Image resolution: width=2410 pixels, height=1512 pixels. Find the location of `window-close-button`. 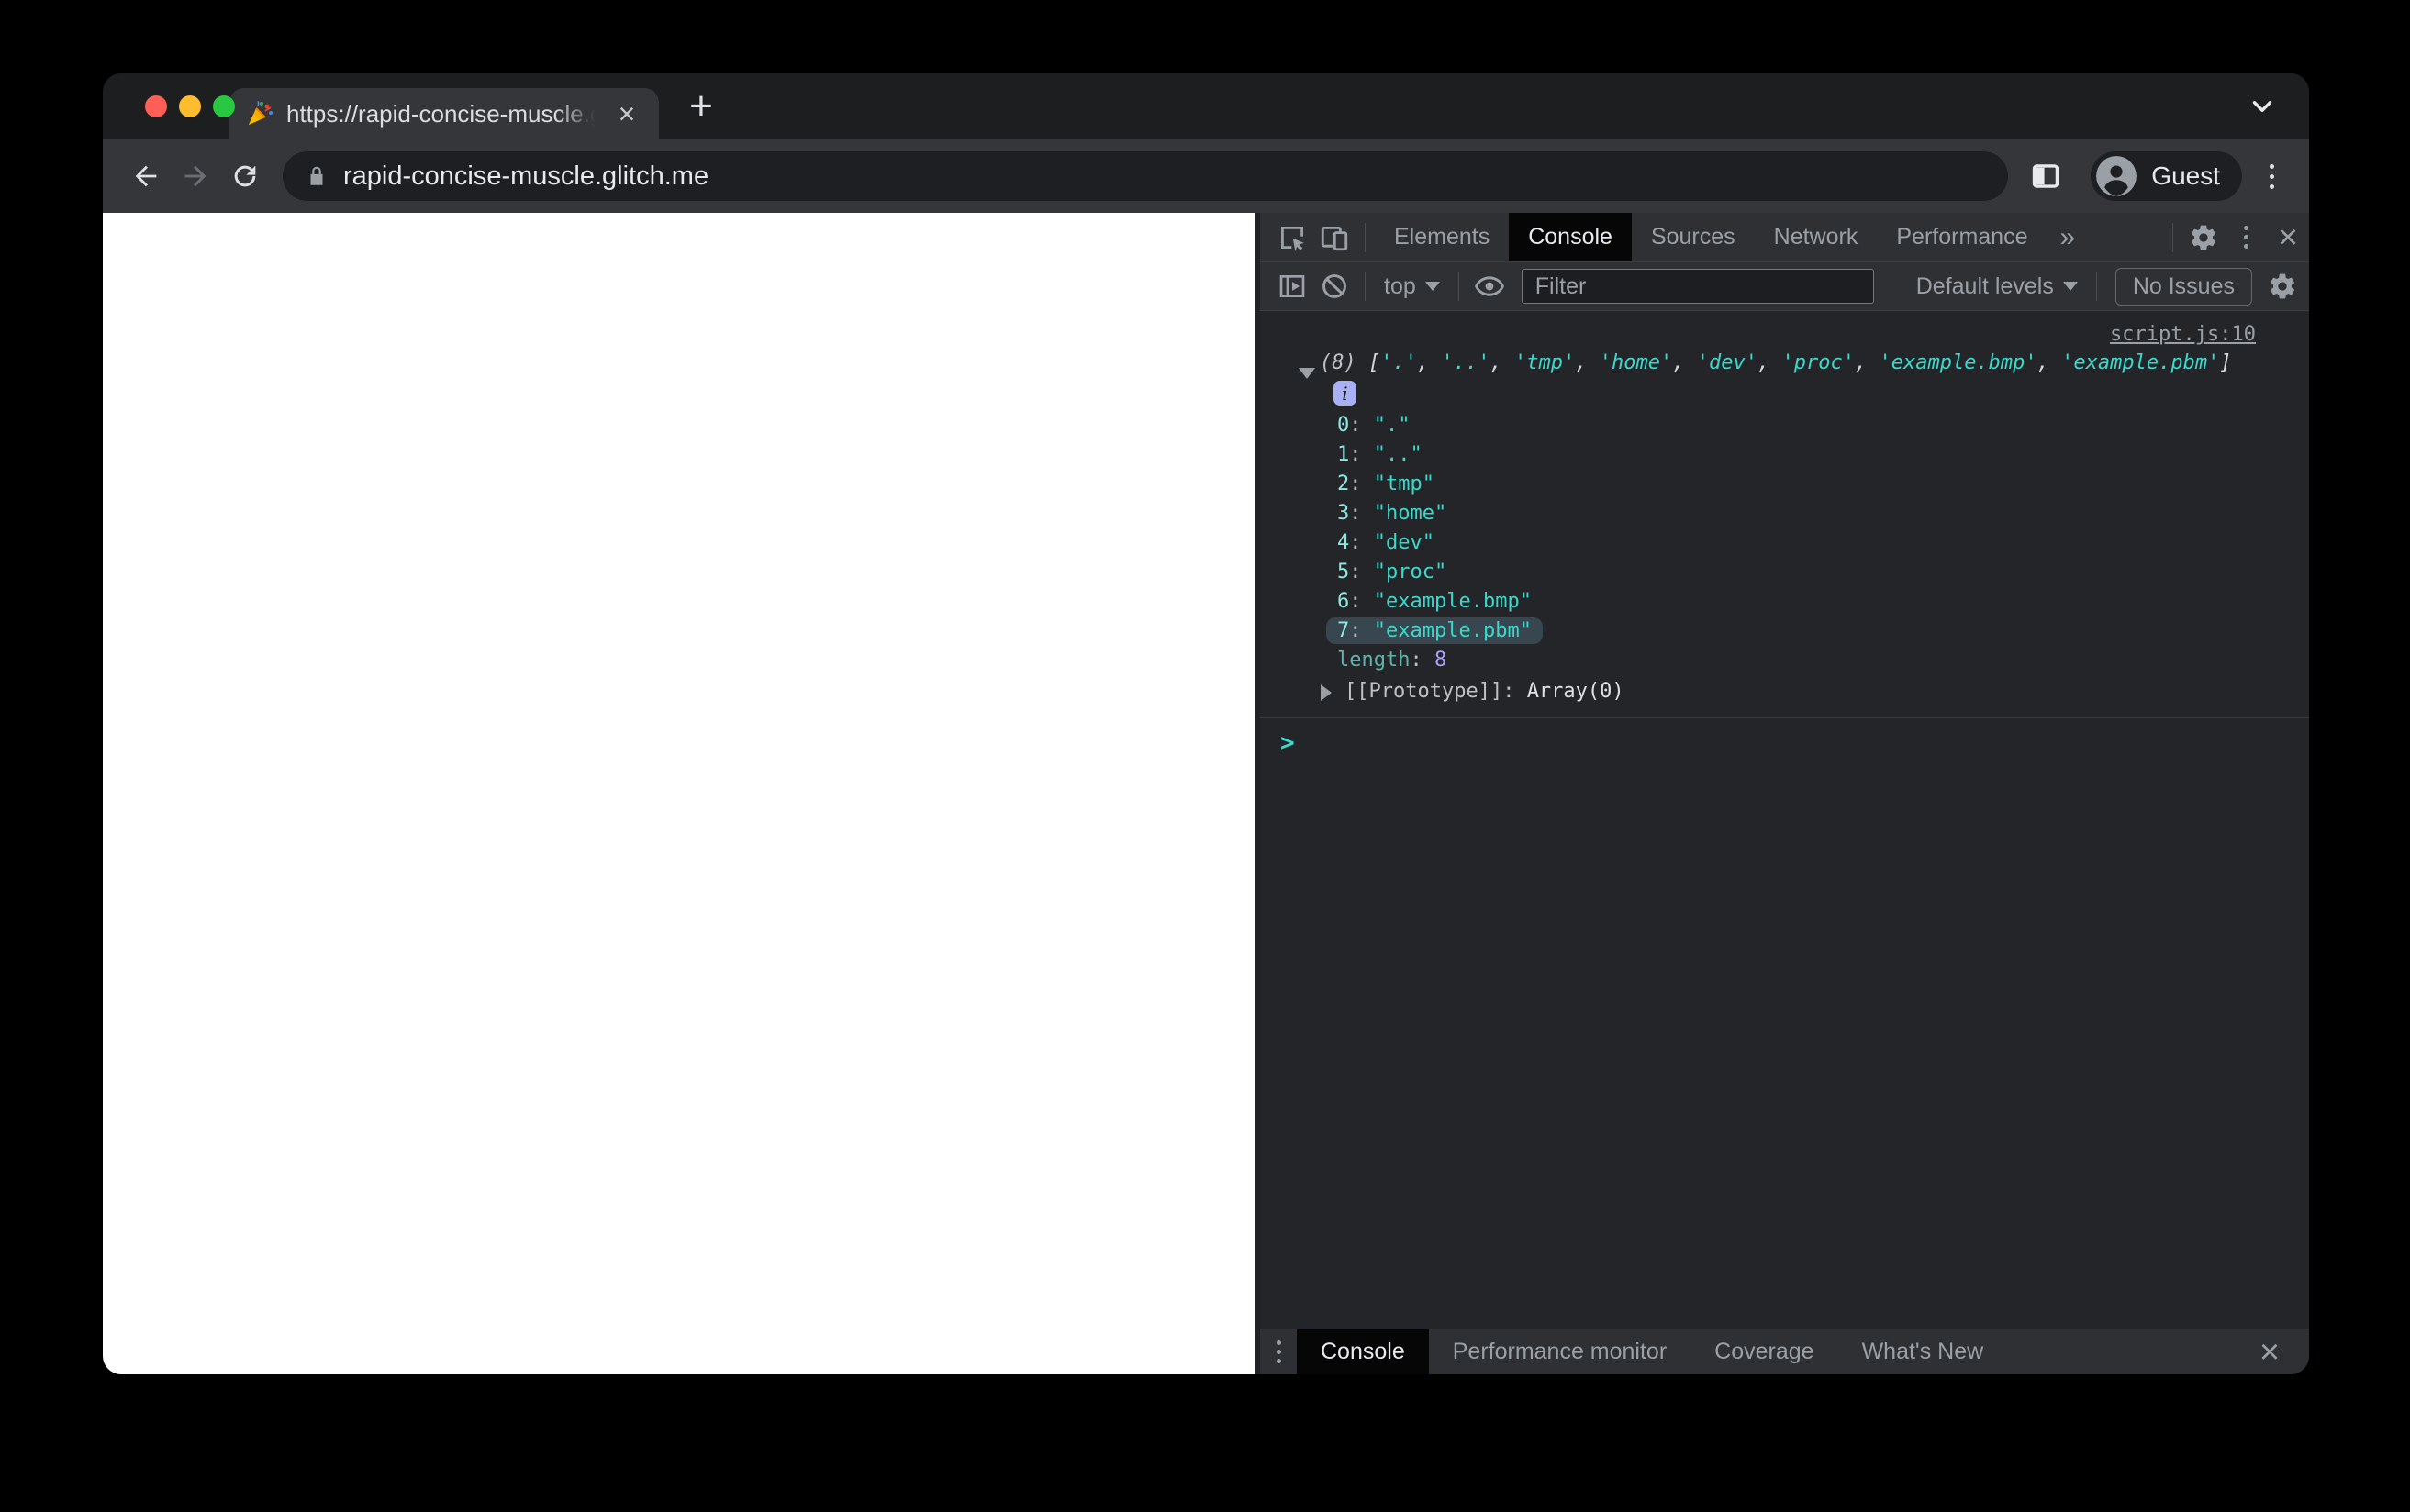

window-close-button is located at coordinates (156, 106).